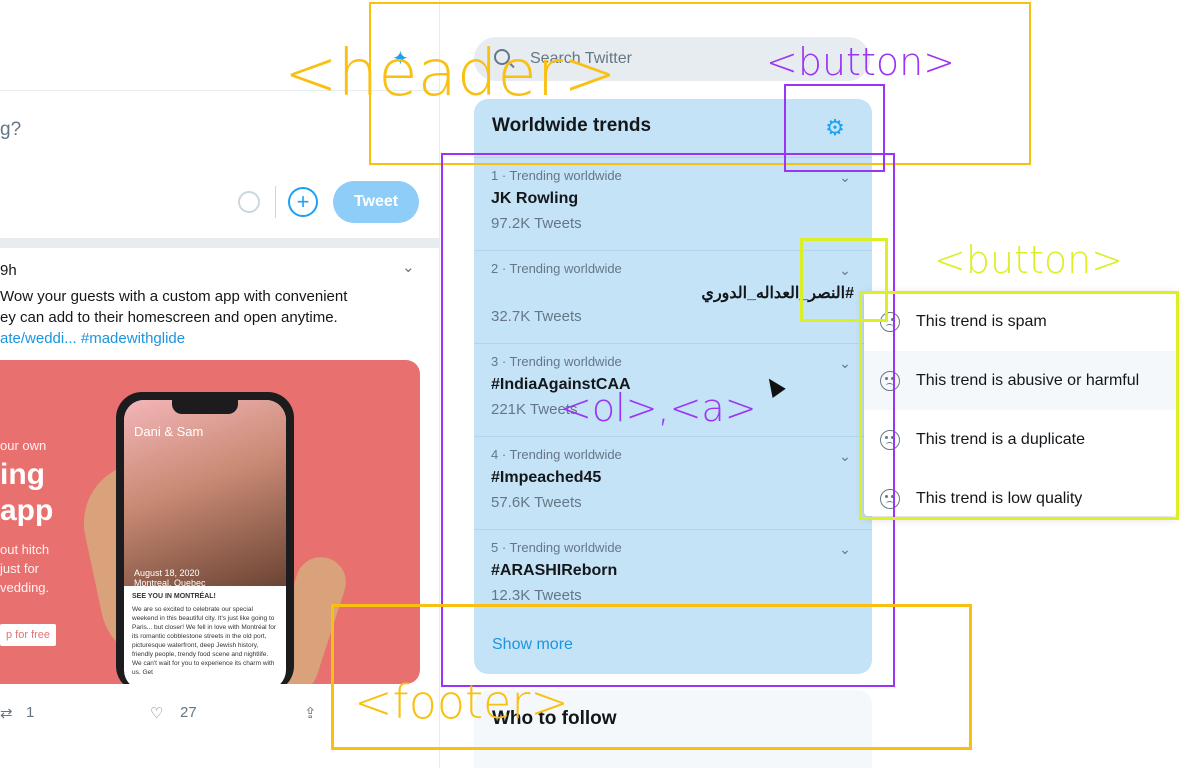  What do you see at coordinates (658, 408) in the screenshot?
I see `list-annotation-label: <ol>,<a>` at bounding box center [658, 408].